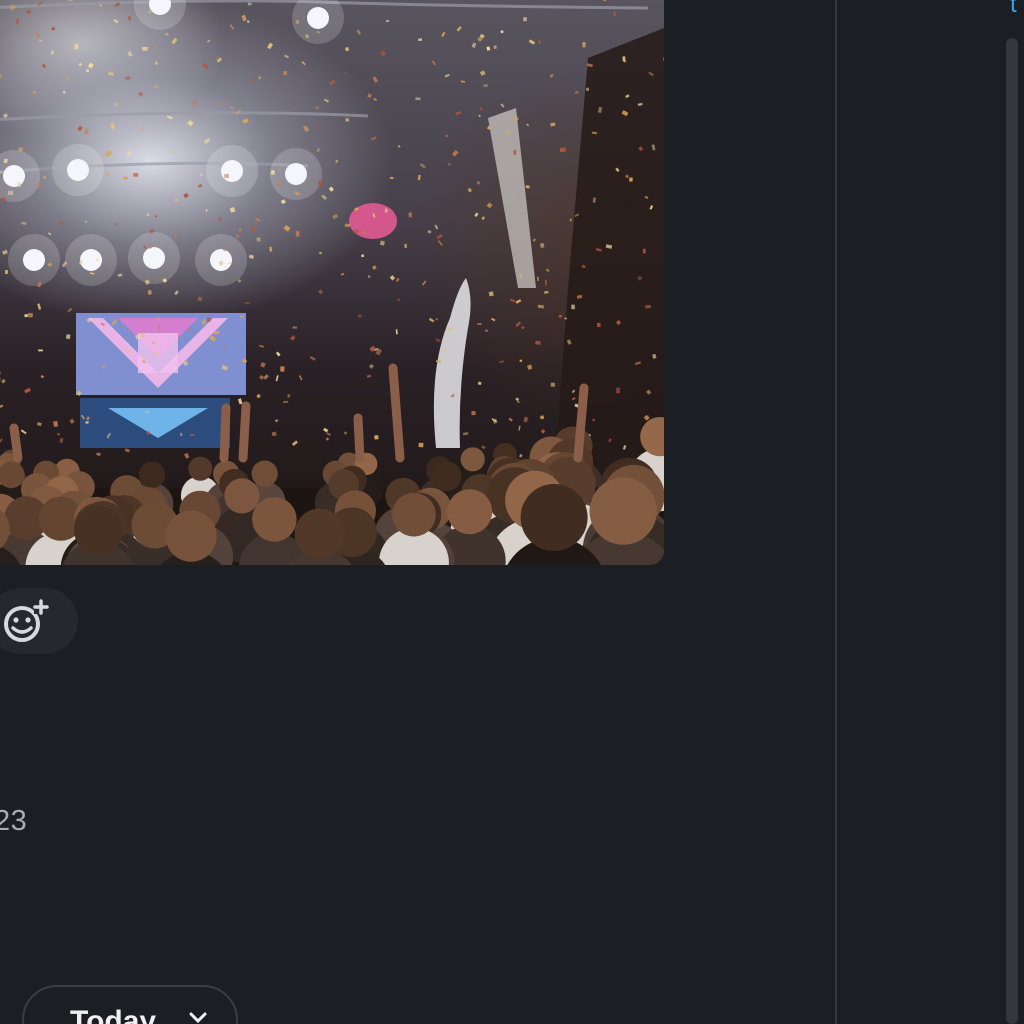 This screenshot has height=1024, width=1024. I want to click on add-reaction-button, so click(39, 621).